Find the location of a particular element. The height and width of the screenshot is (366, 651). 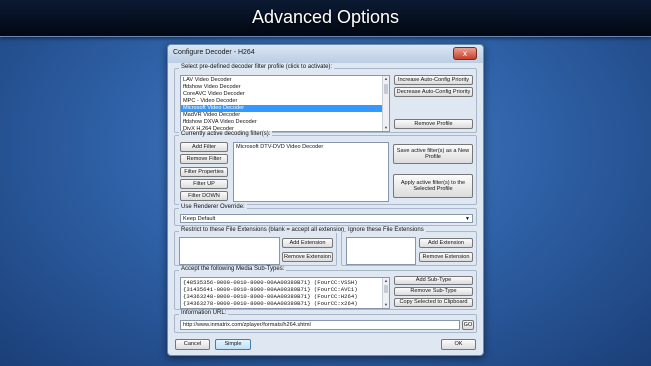

top-header-bar: Advanced Options is located at coordinates (325, 18).